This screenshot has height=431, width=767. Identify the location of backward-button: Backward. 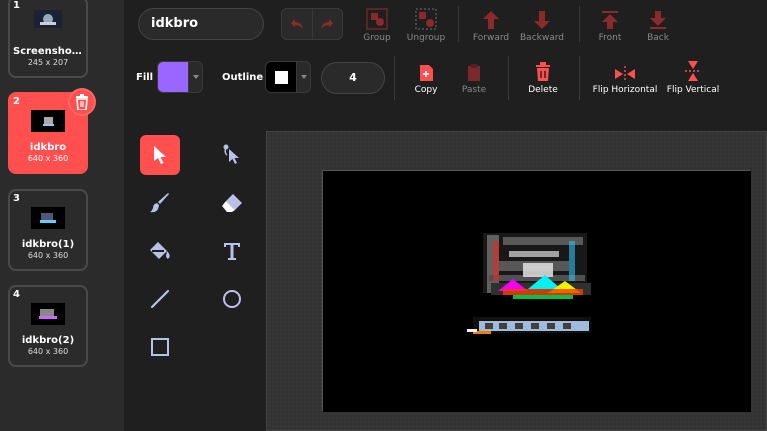
(542, 24).